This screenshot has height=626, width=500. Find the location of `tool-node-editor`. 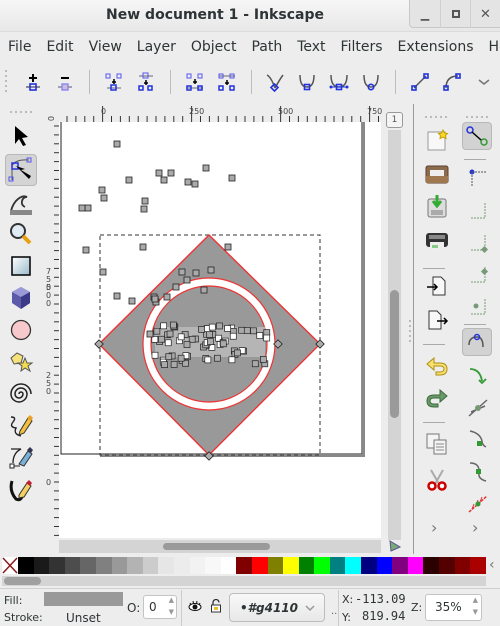

tool-node-editor is located at coordinates (21, 170).